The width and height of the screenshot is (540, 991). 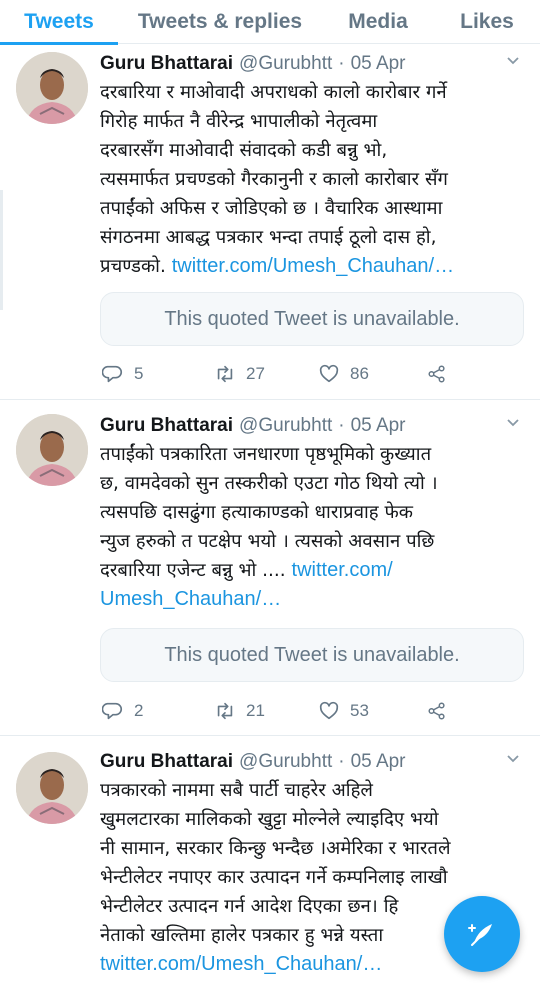 I want to click on compose-tweet-button, so click(x=482, y=934).